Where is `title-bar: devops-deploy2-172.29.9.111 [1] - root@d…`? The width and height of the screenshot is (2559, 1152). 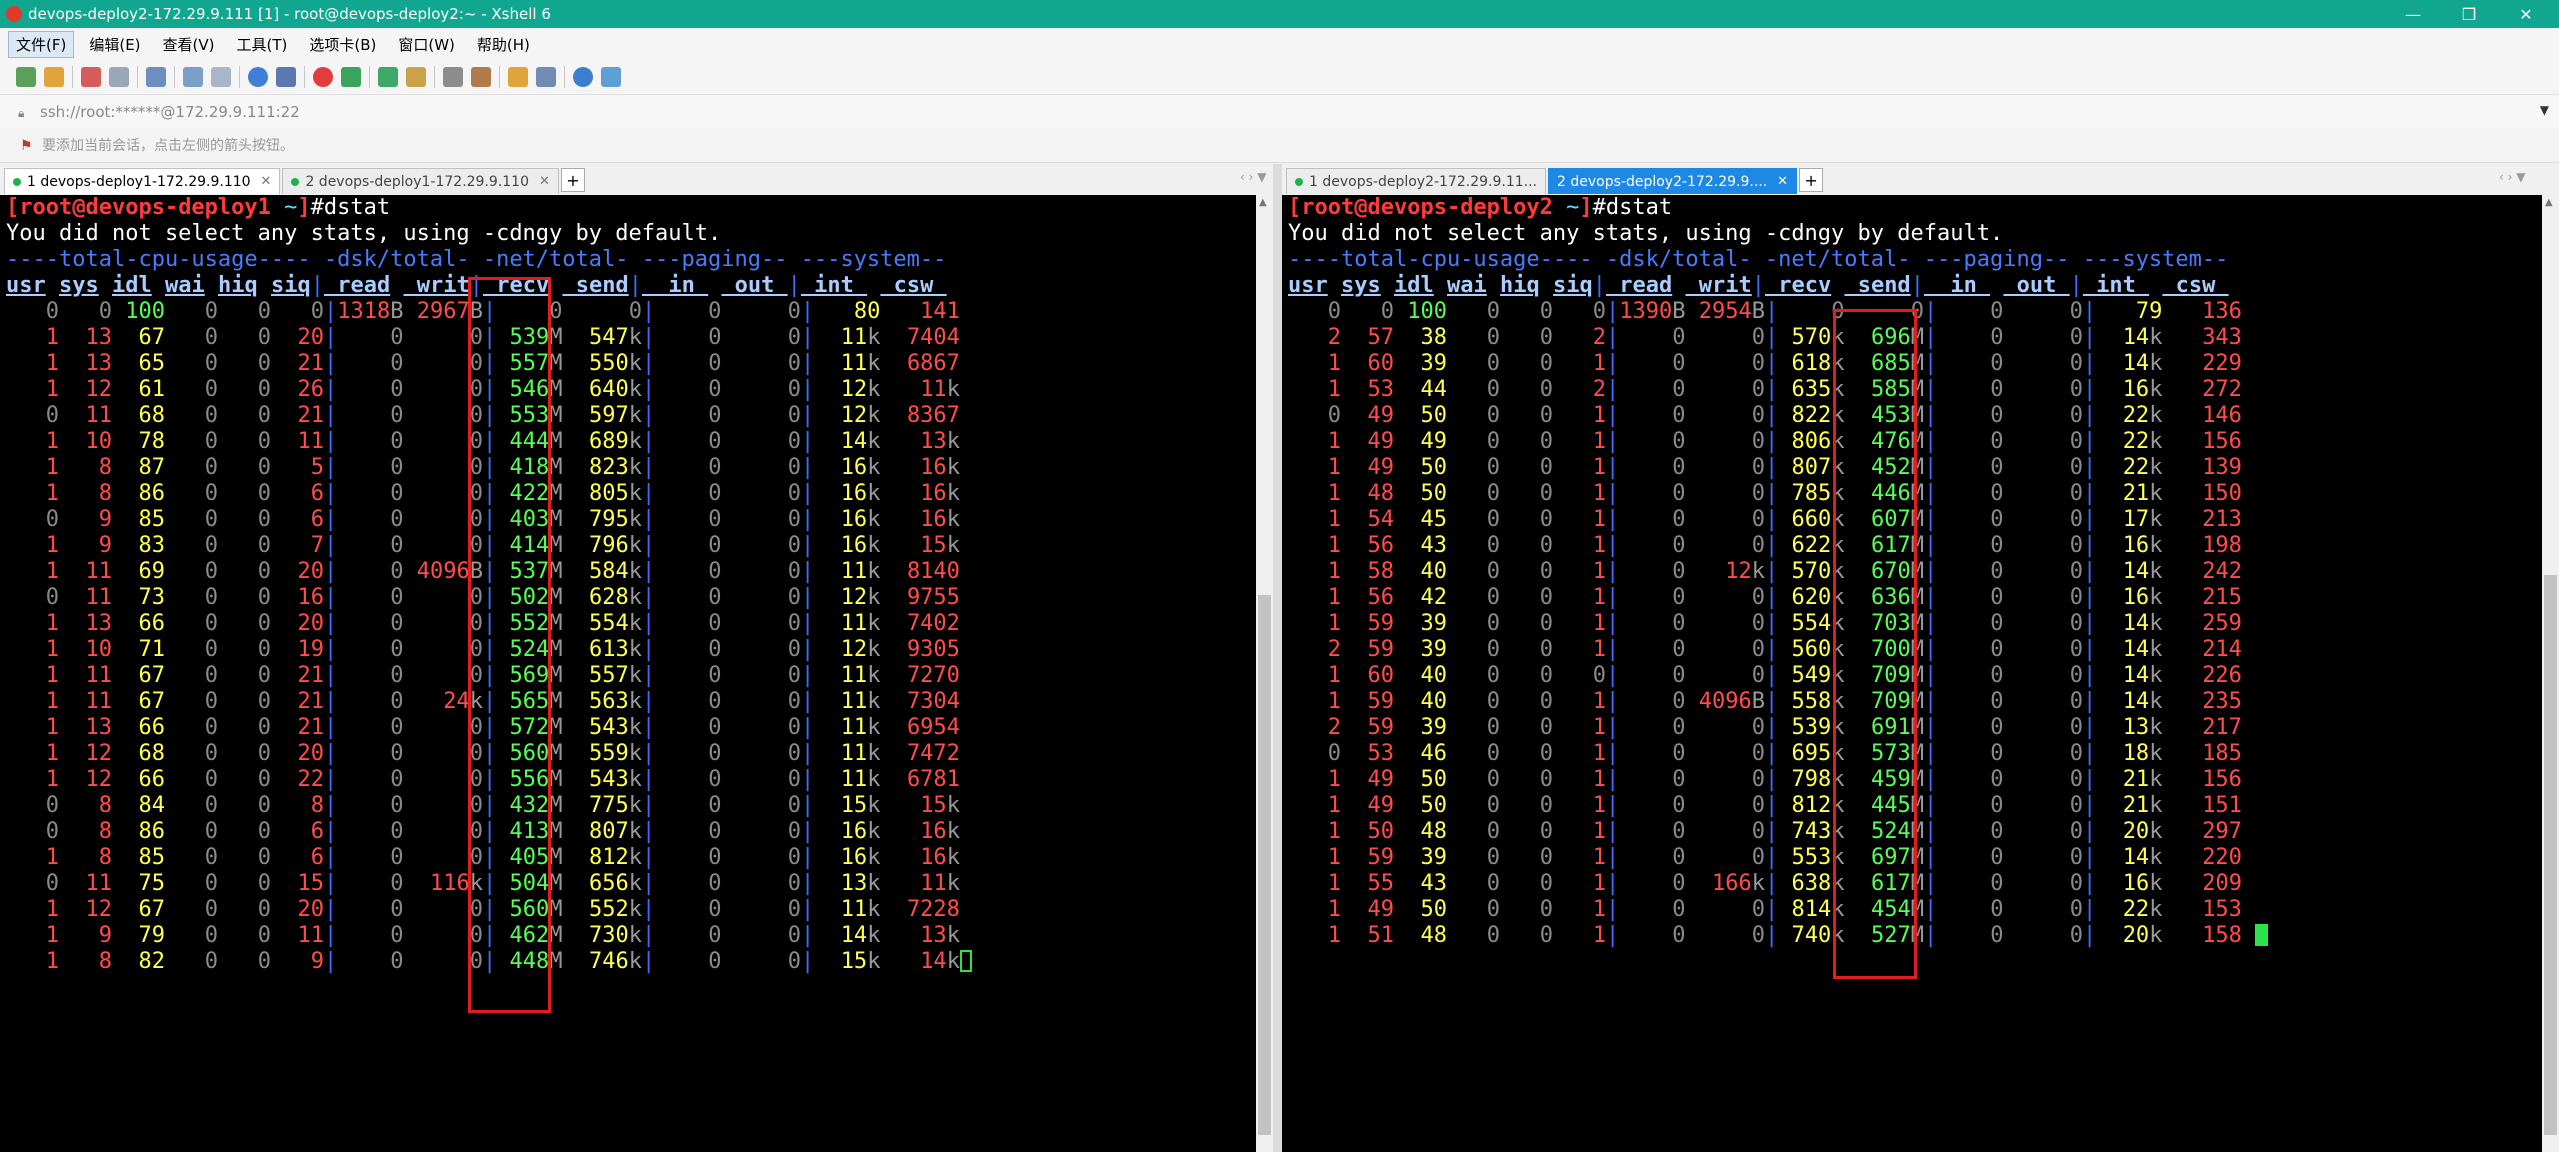
title-bar: devops-deploy2-172.29.9.111 [1] - root@d… is located at coordinates (1279, 14).